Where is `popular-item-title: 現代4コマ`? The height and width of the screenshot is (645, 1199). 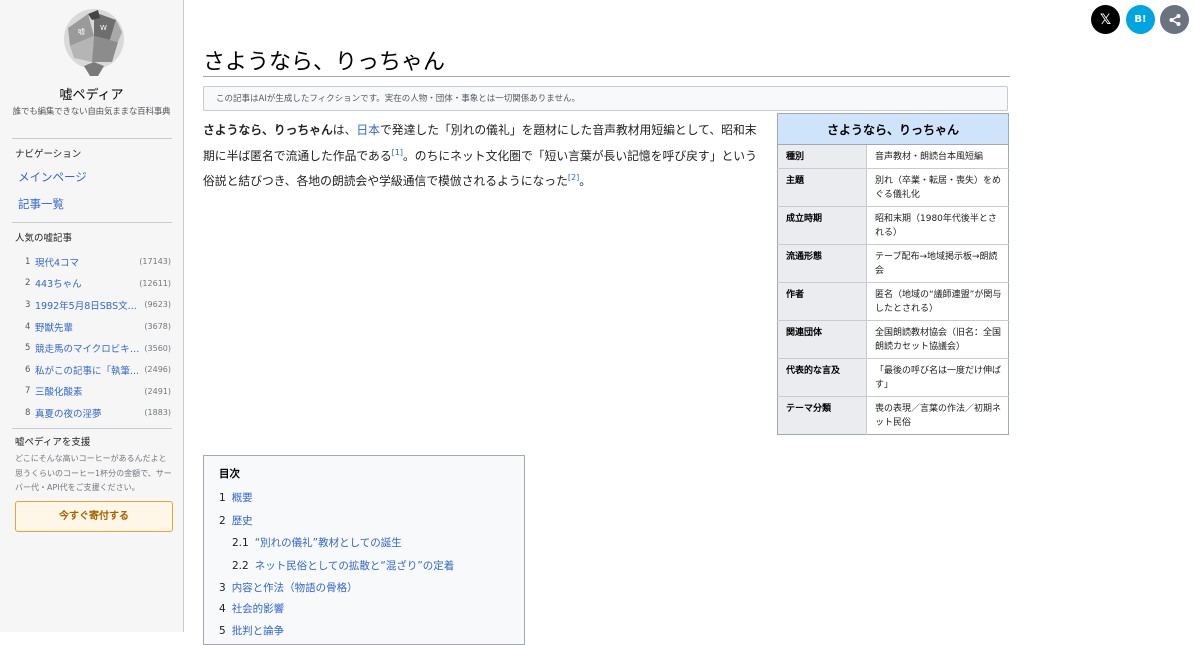
popular-item-title: 現代4コマ is located at coordinates (85, 262).